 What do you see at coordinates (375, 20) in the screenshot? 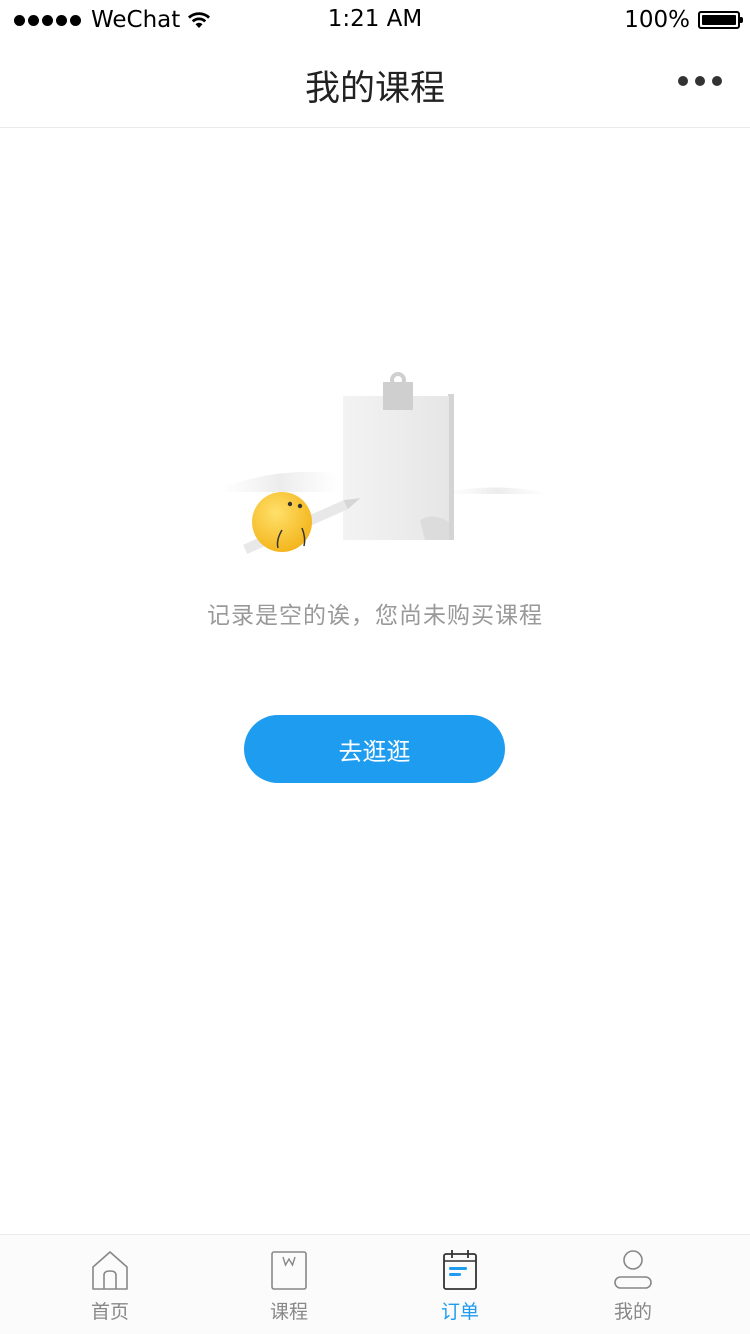
I see `status-bar: WeChat 1:21 AM 100%` at bounding box center [375, 20].